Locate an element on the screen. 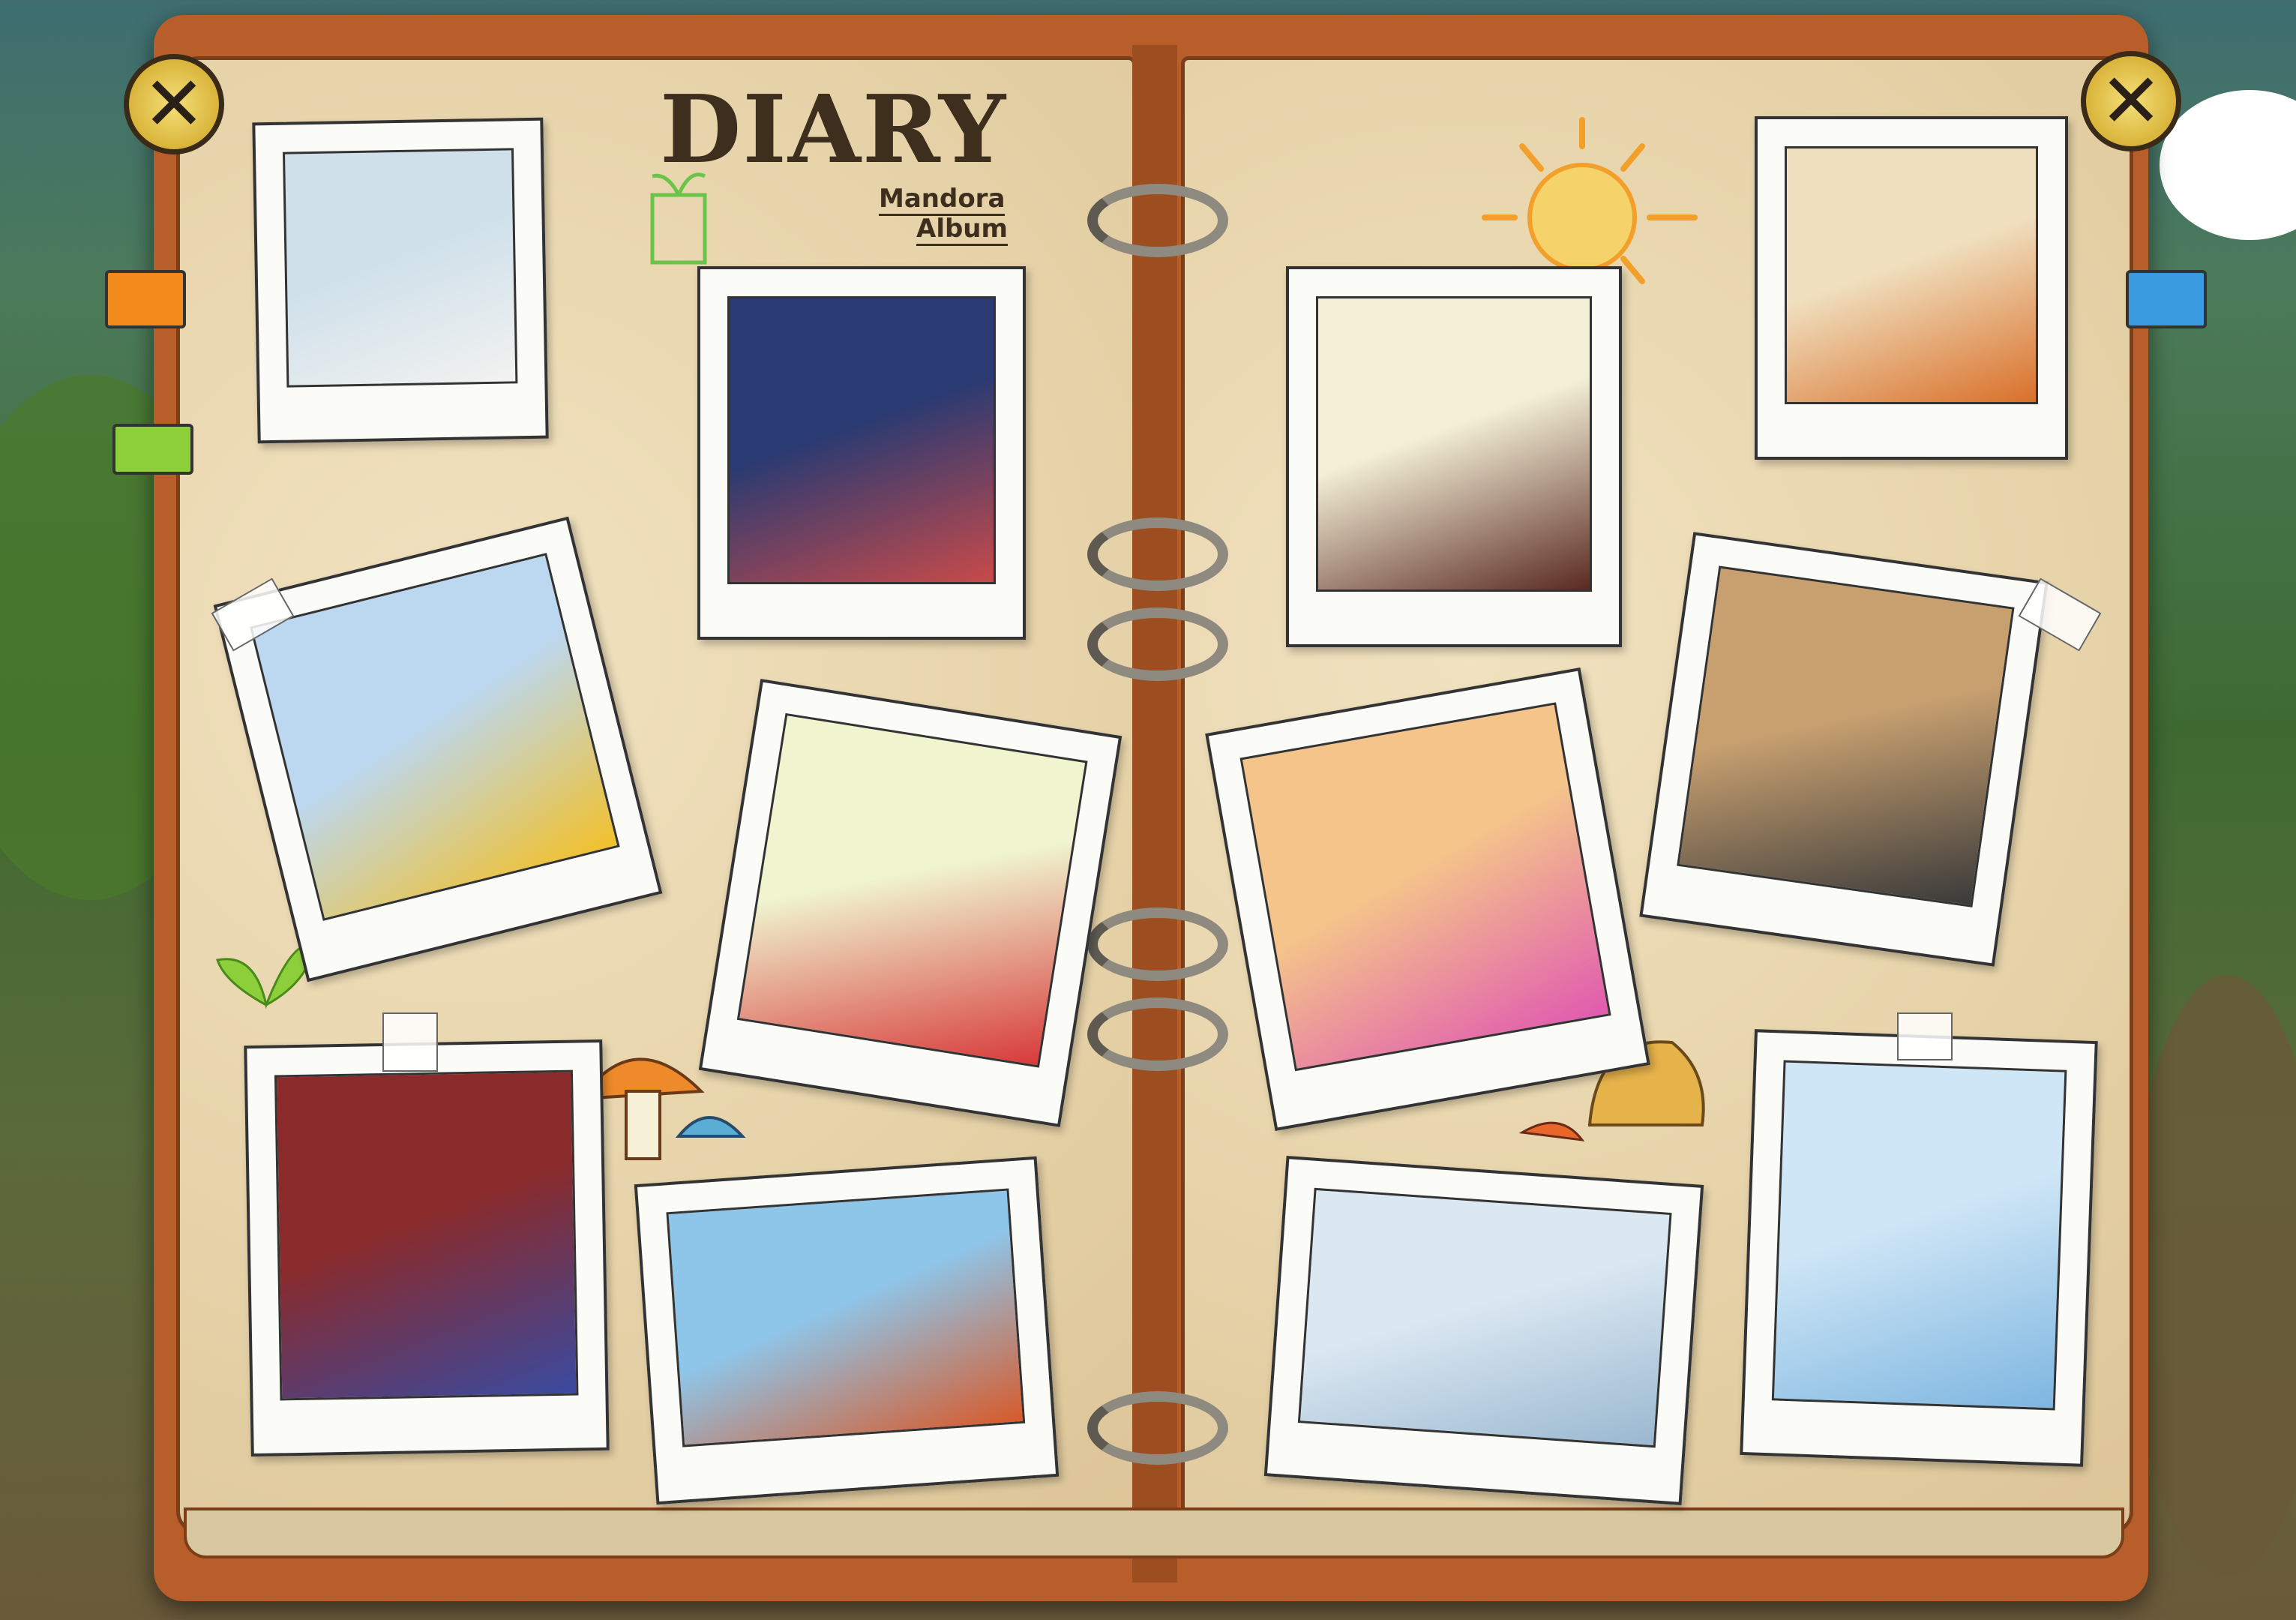 This screenshot has width=2296, height=1620. photo-hot-pot is located at coordinates (1911, 288).